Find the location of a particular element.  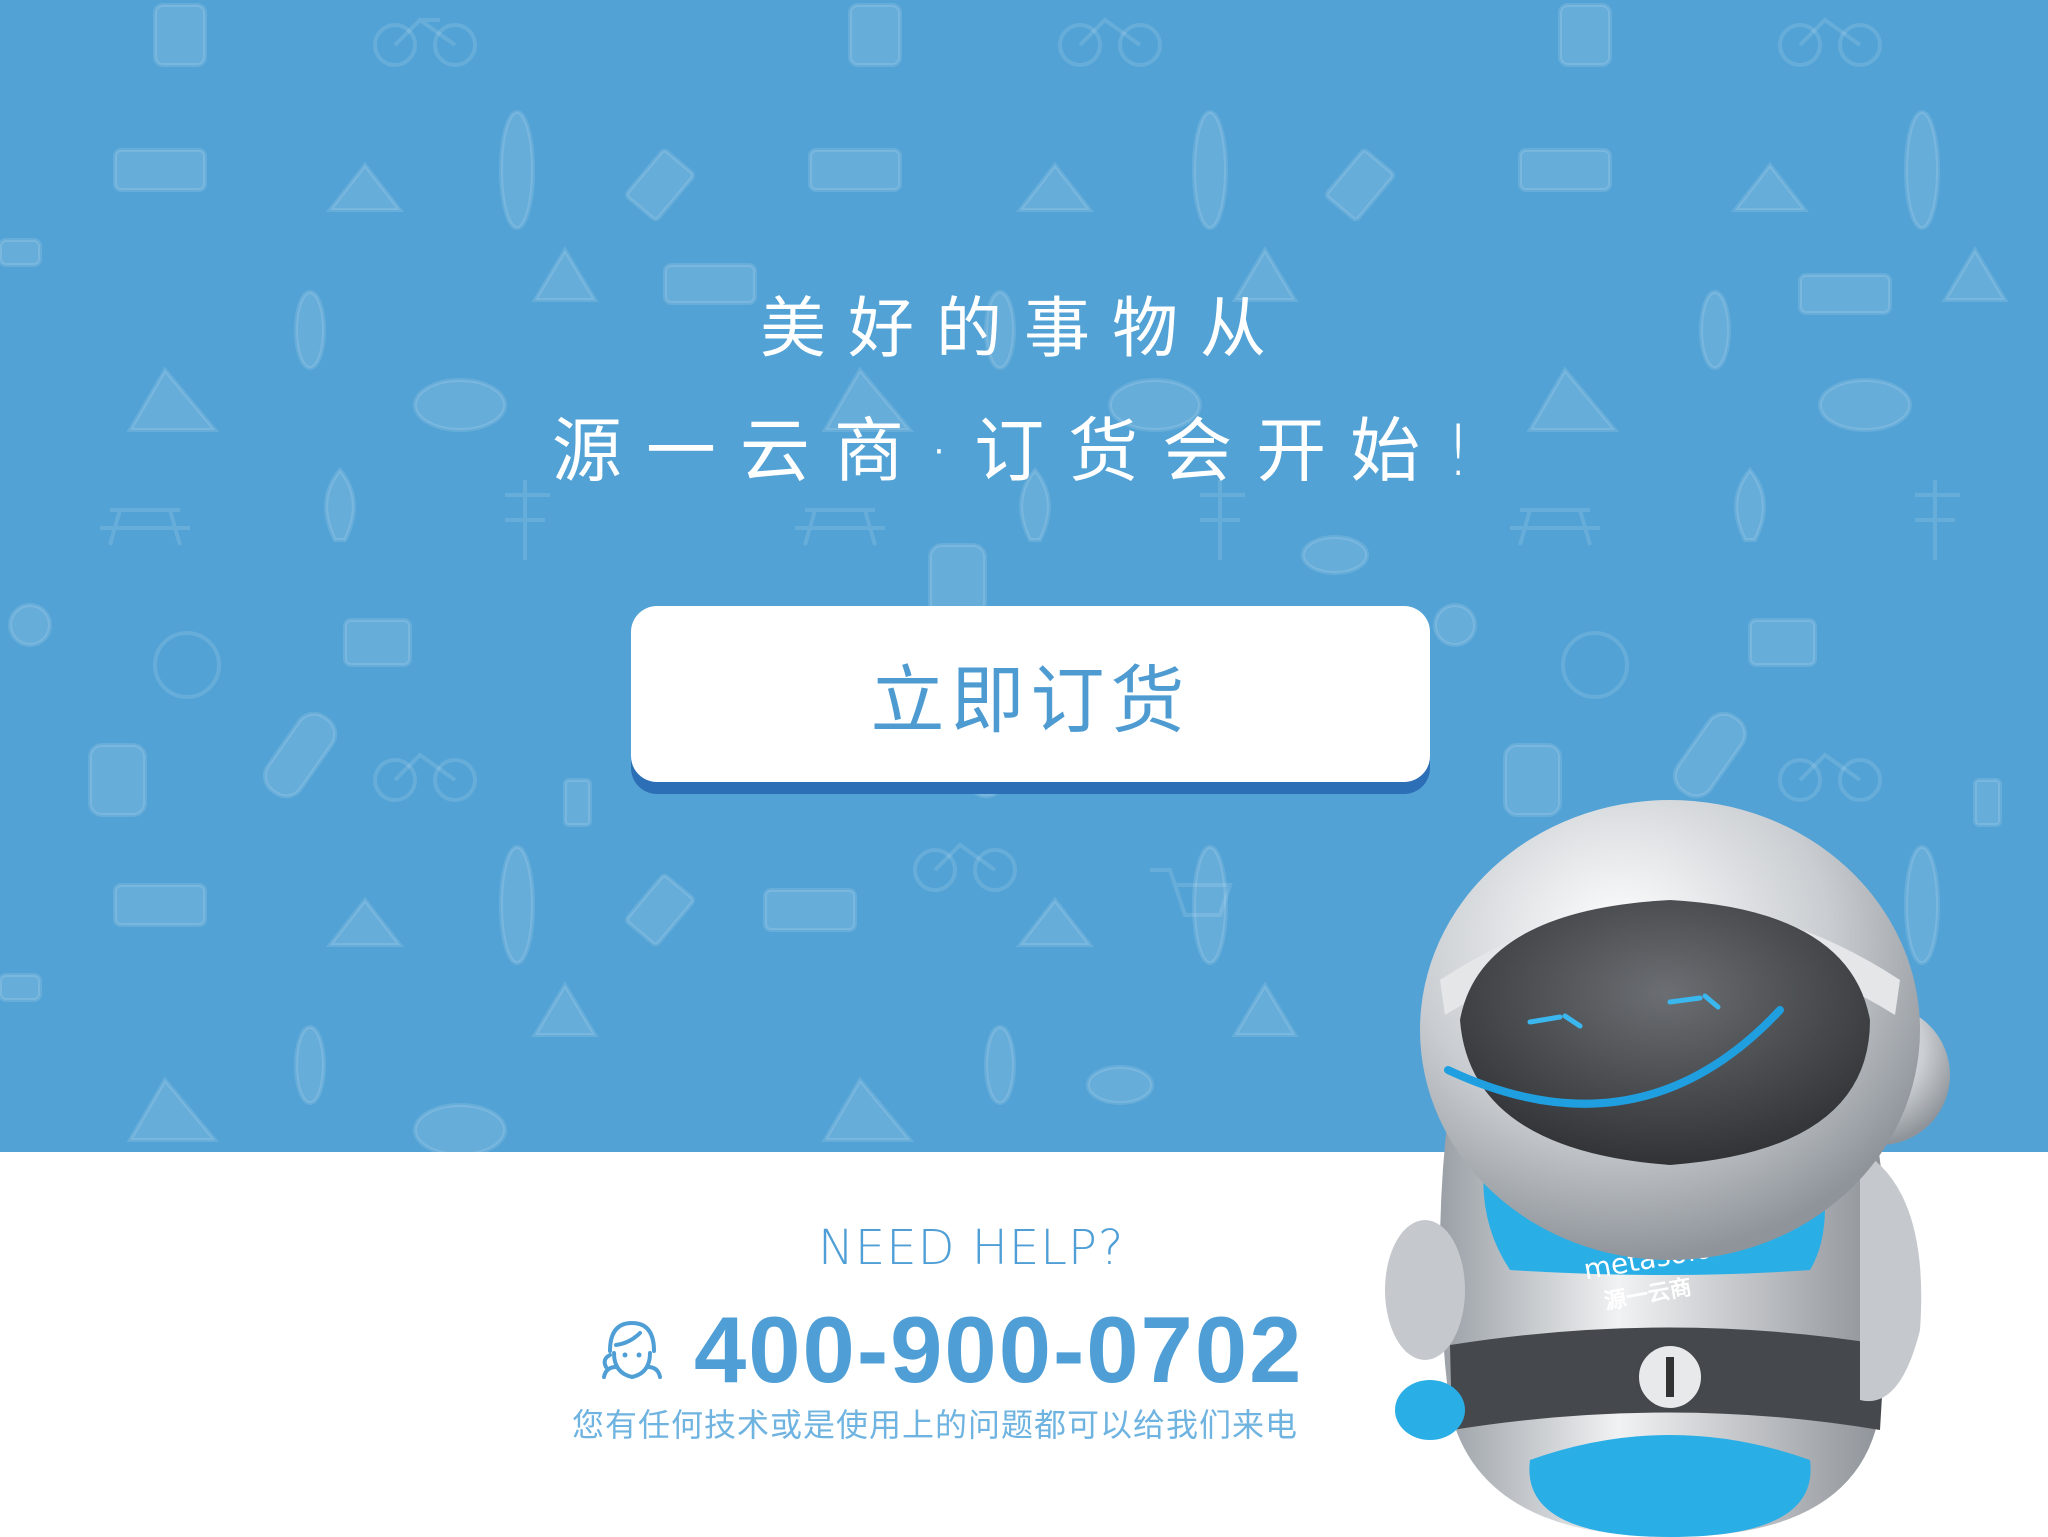

robot-mascot: metasolo 源一云商 is located at coordinates (1667, 1168).